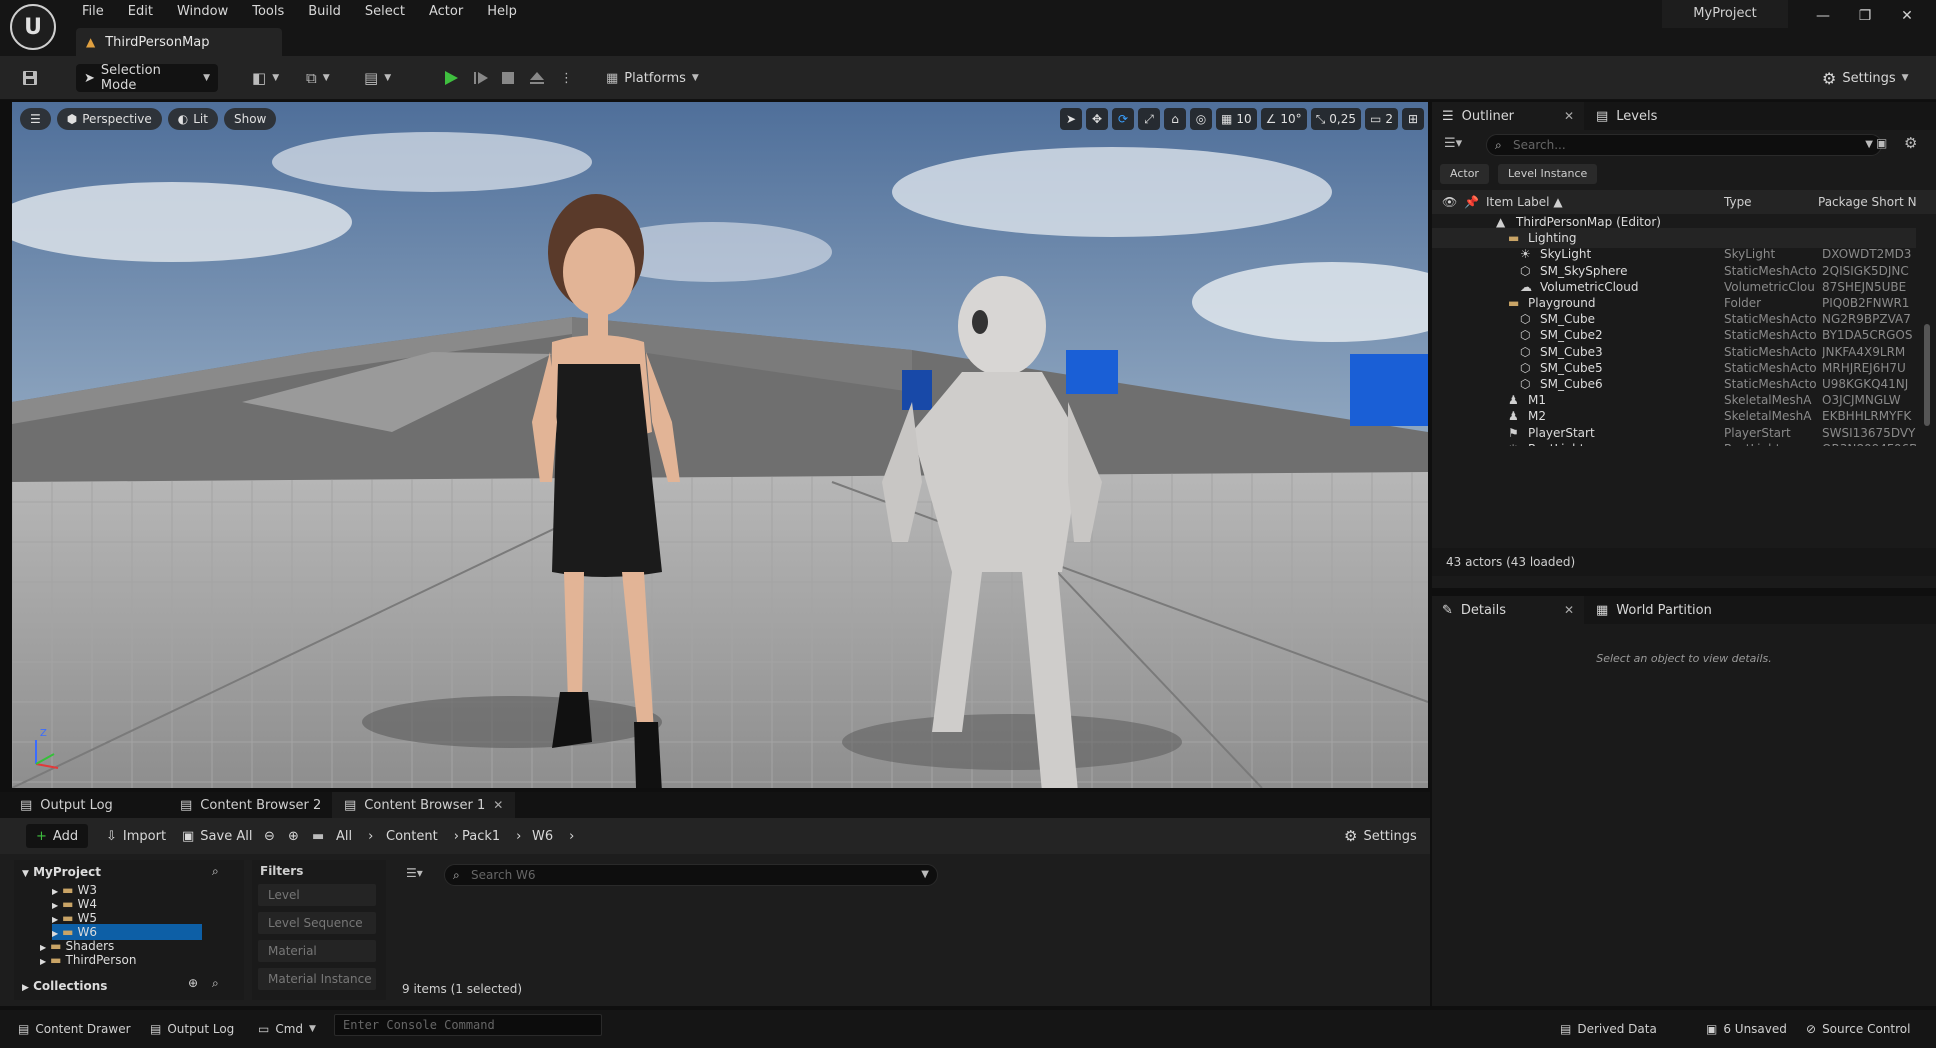 Image resolution: width=1936 pixels, height=1048 pixels. What do you see at coordinates (1548, 174) in the screenshot?
I see `filter-chip-level-instance: Level Instance` at bounding box center [1548, 174].